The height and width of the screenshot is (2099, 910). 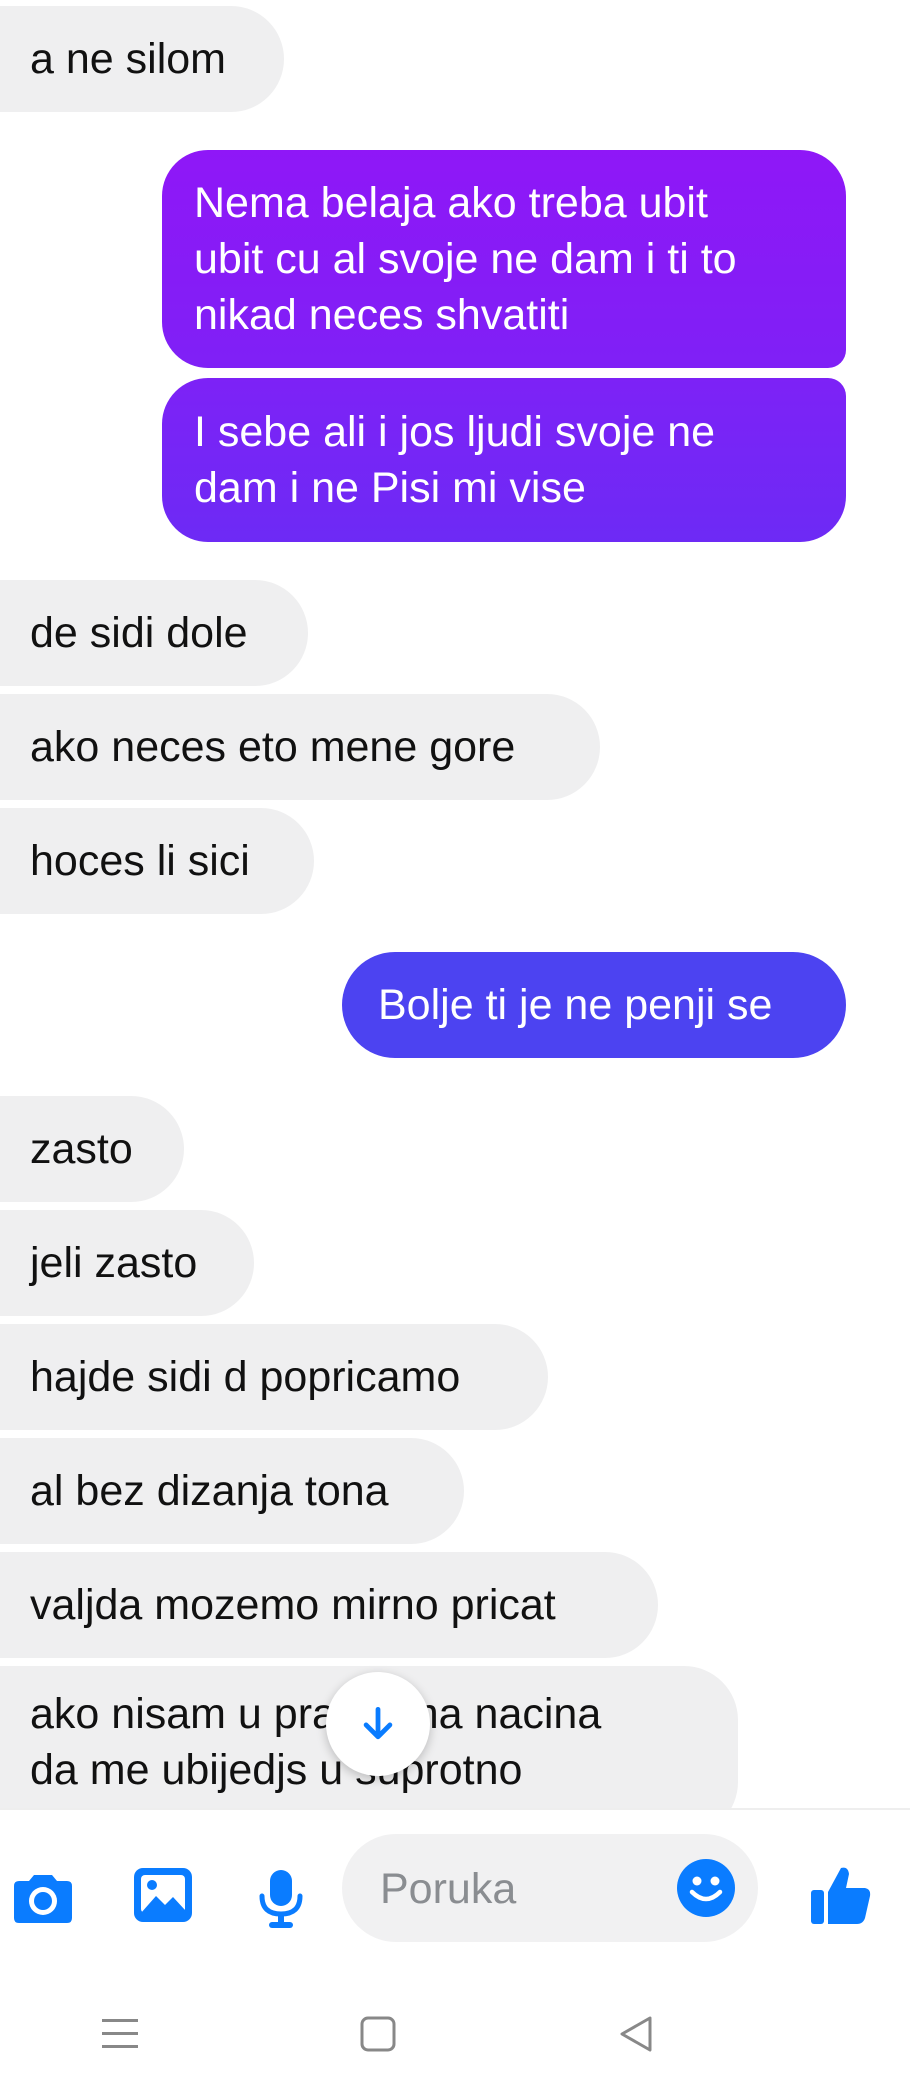 I want to click on message-incoming: ako neces eto mene gore, so click(x=300, y=747).